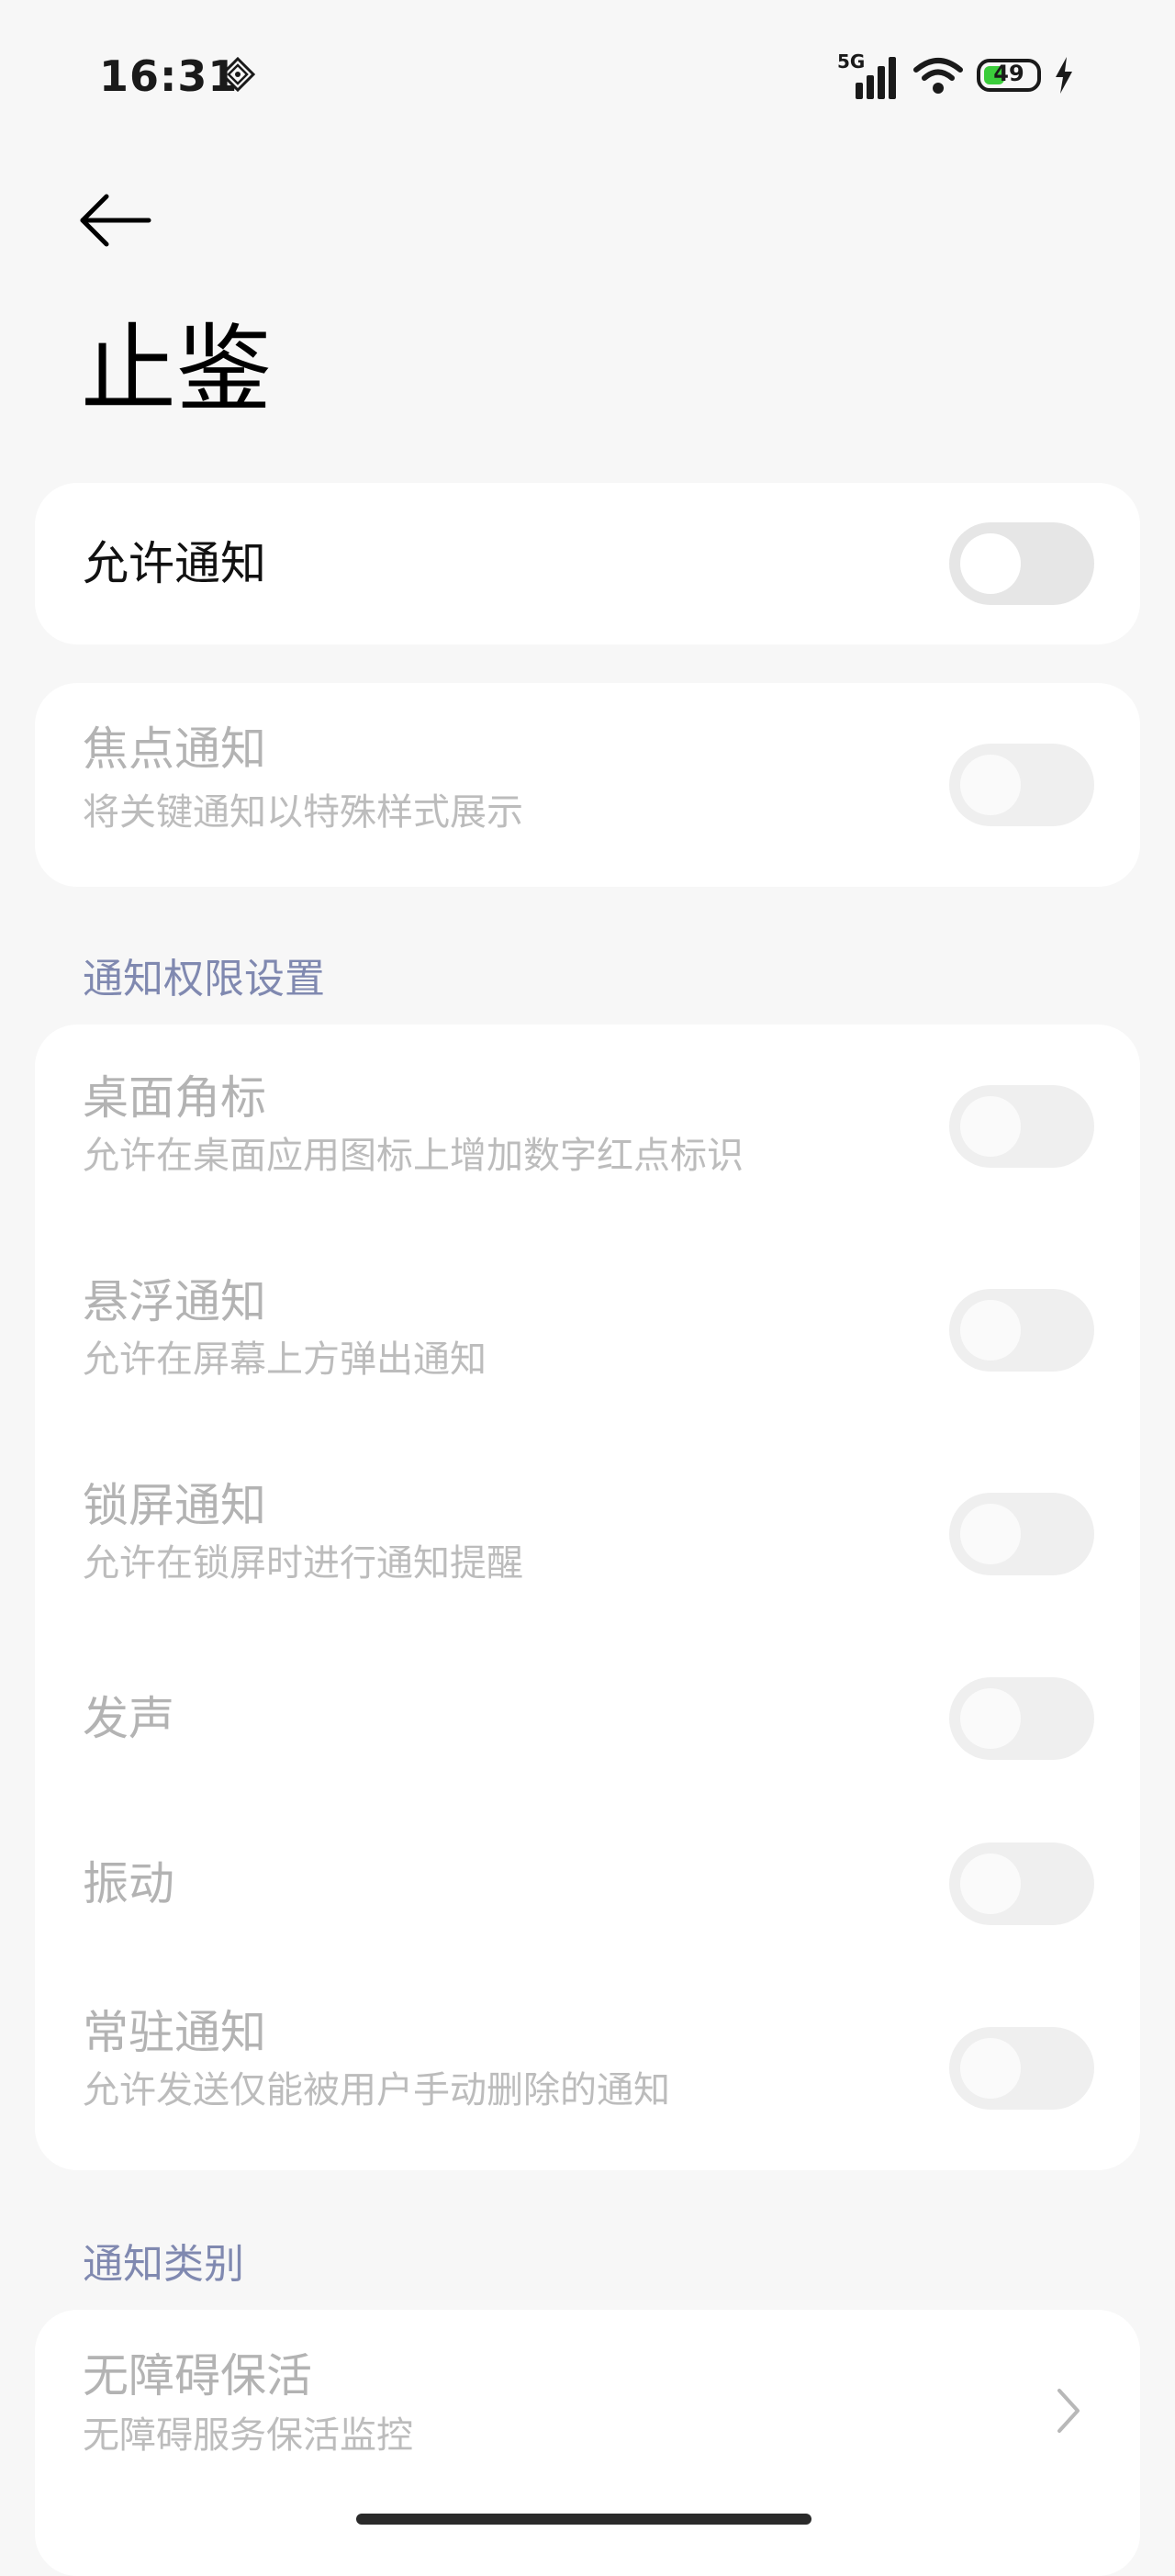 Image resolution: width=1175 pixels, height=2576 pixels. Describe the element at coordinates (587, 1534) in the screenshot. I see `permission-row-lockscreen: 锁屏通知 允许在锁屏时进行通知提醒` at that location.